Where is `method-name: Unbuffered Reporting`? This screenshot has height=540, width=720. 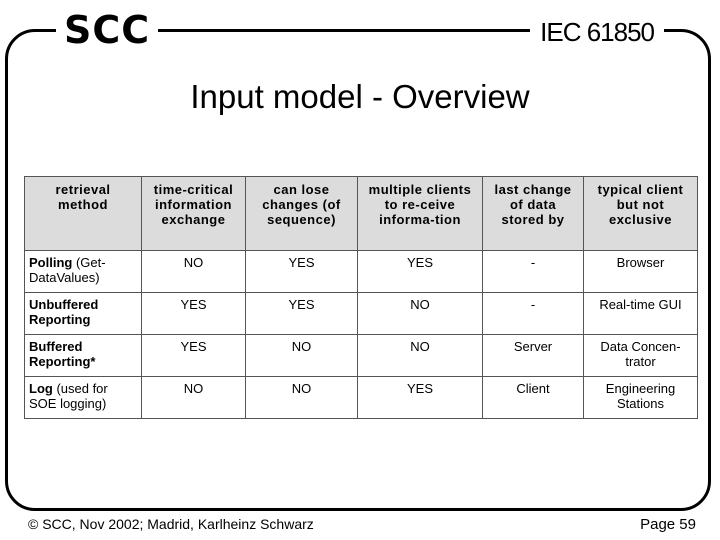 method-name: Unbuffered Reporting is located at coordinates (64, 312).